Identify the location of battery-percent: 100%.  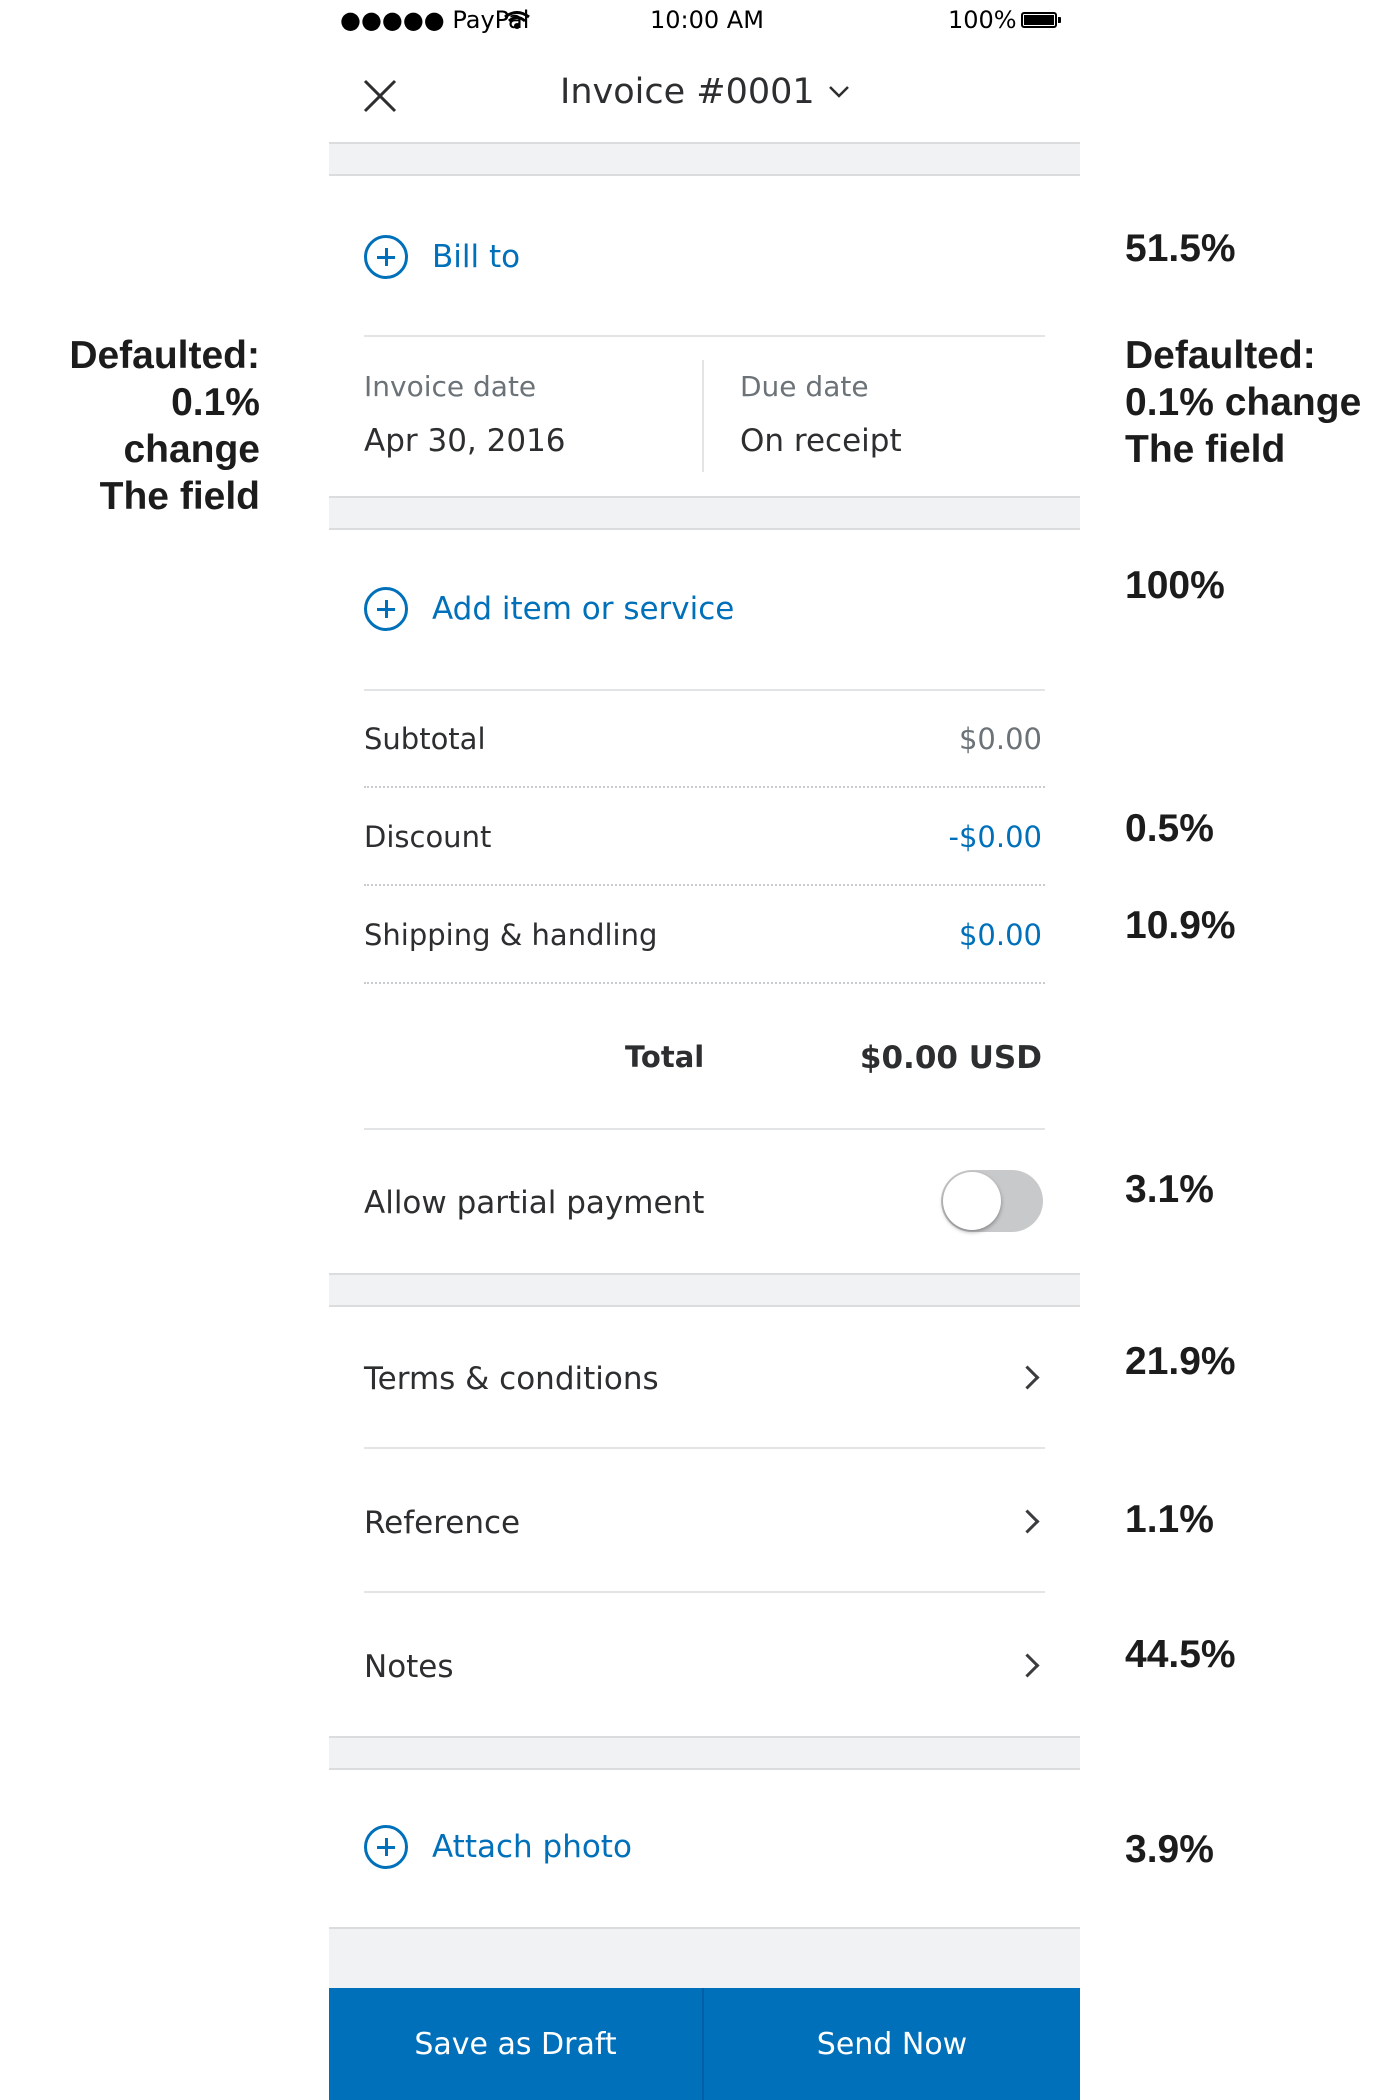
(982, 20).